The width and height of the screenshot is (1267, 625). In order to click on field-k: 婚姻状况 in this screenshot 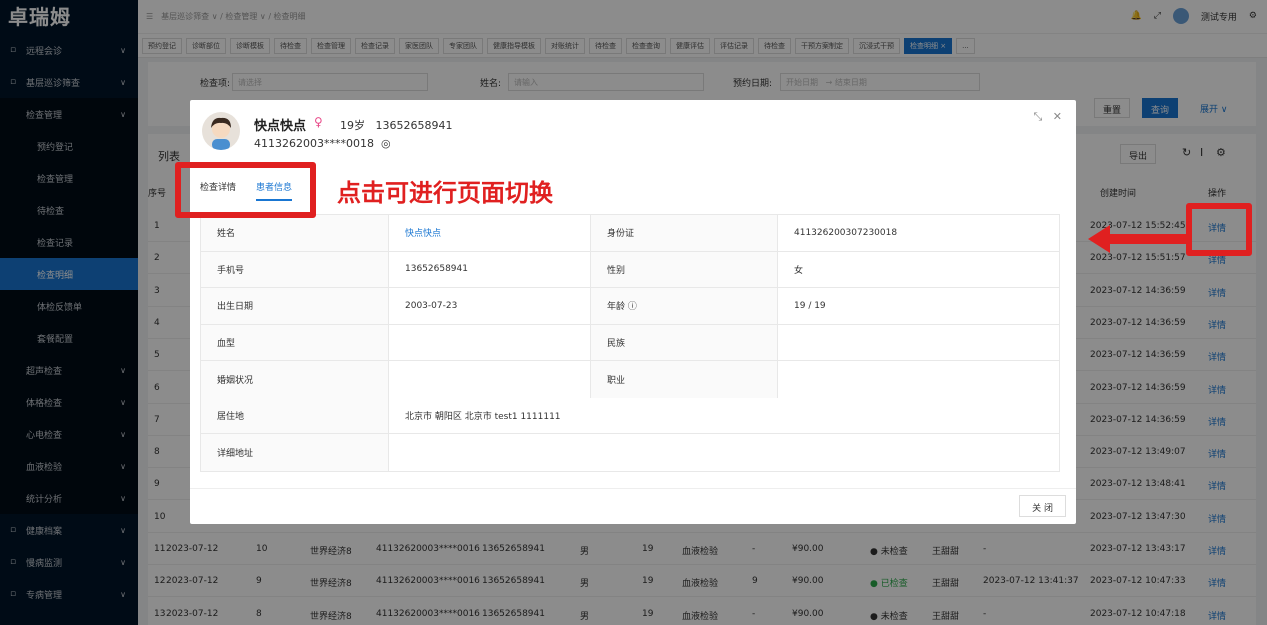, I will do `click(295, 379)`.